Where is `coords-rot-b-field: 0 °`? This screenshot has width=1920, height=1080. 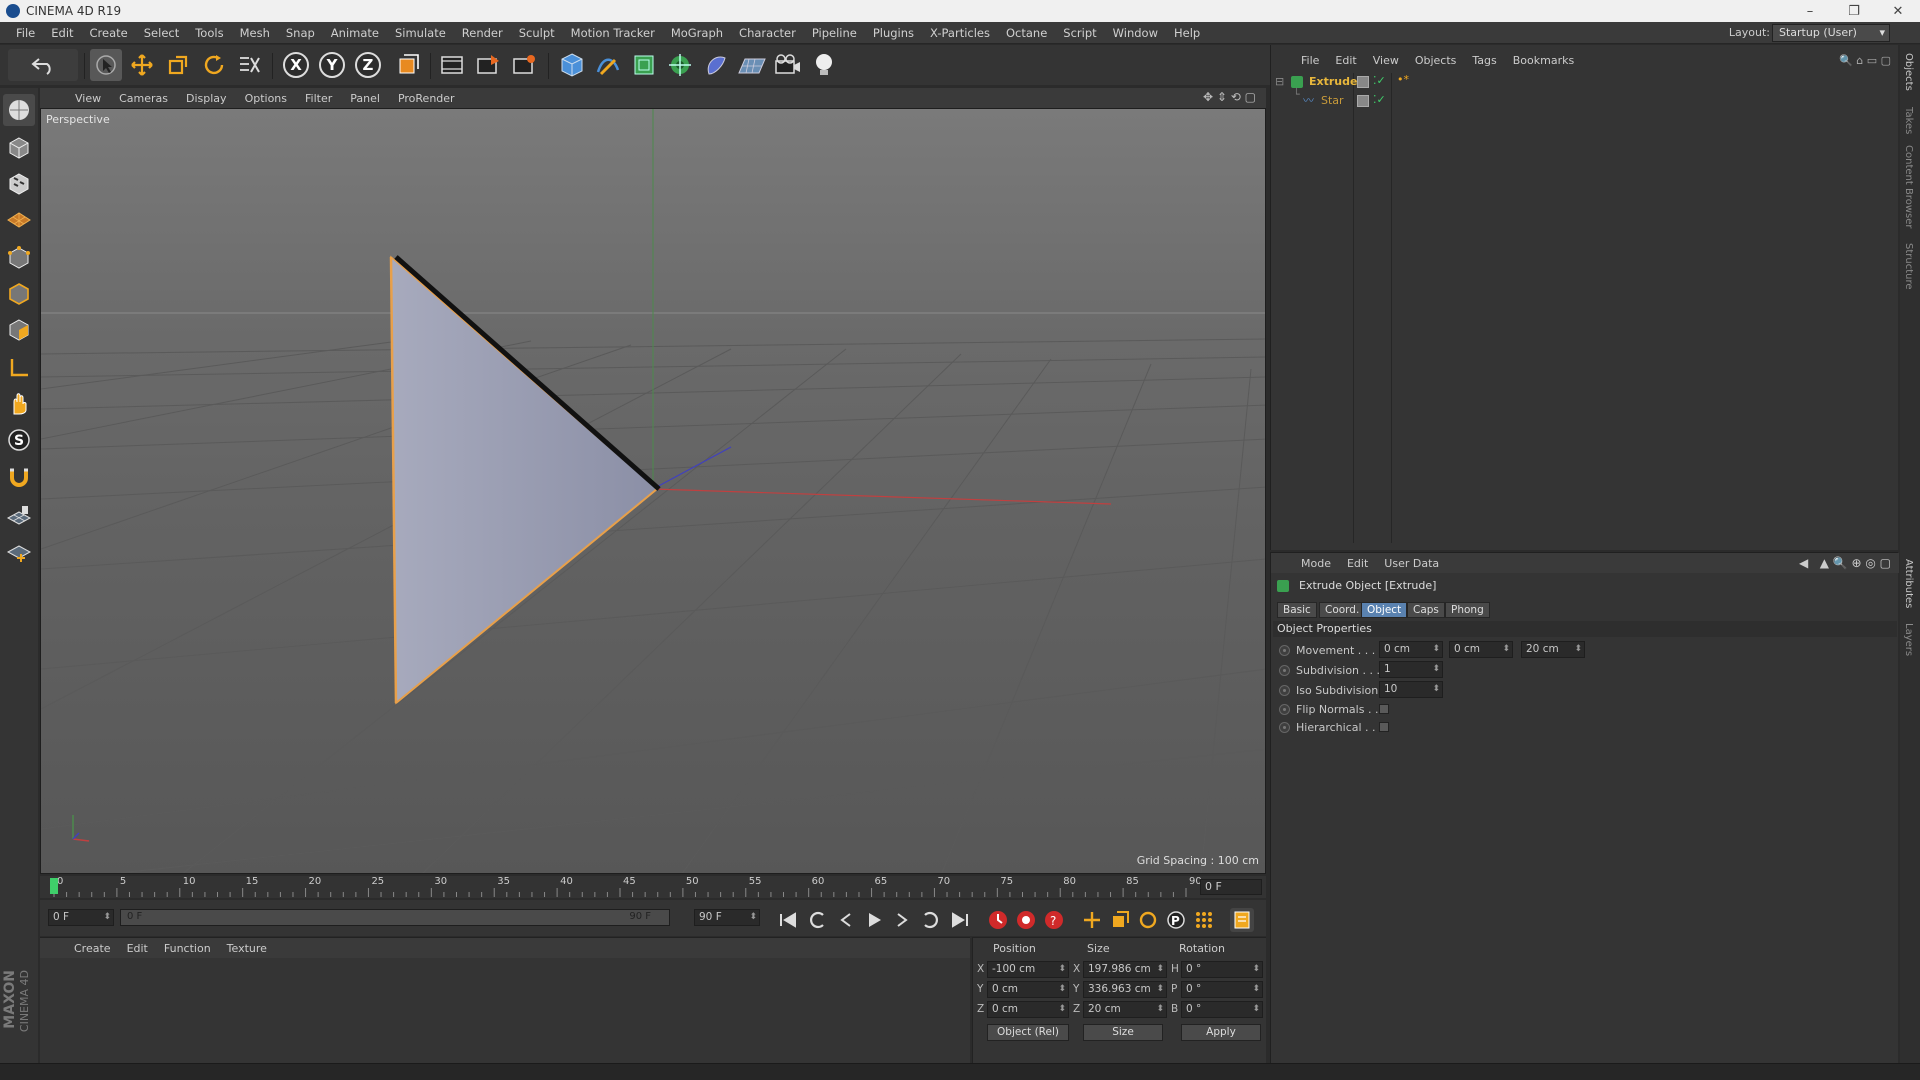 coords-rot-b-field: 0 ° is located at coordinates (1222, 1009).